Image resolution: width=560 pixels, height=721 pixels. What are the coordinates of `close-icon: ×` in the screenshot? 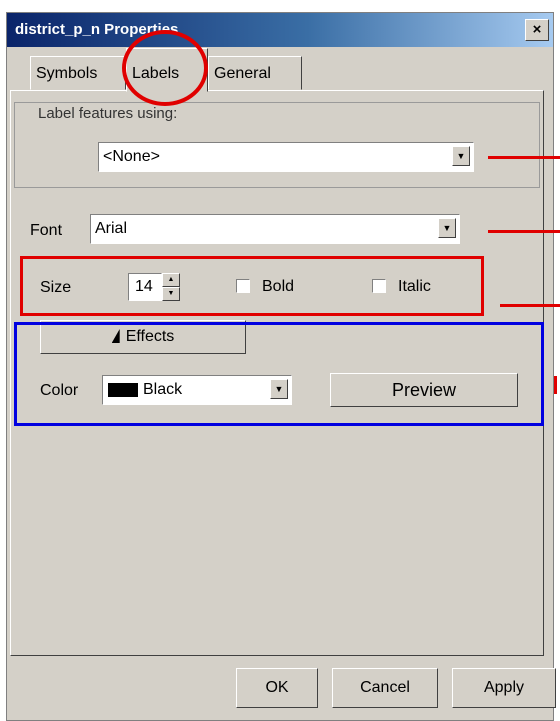 It's located at (537, 29).